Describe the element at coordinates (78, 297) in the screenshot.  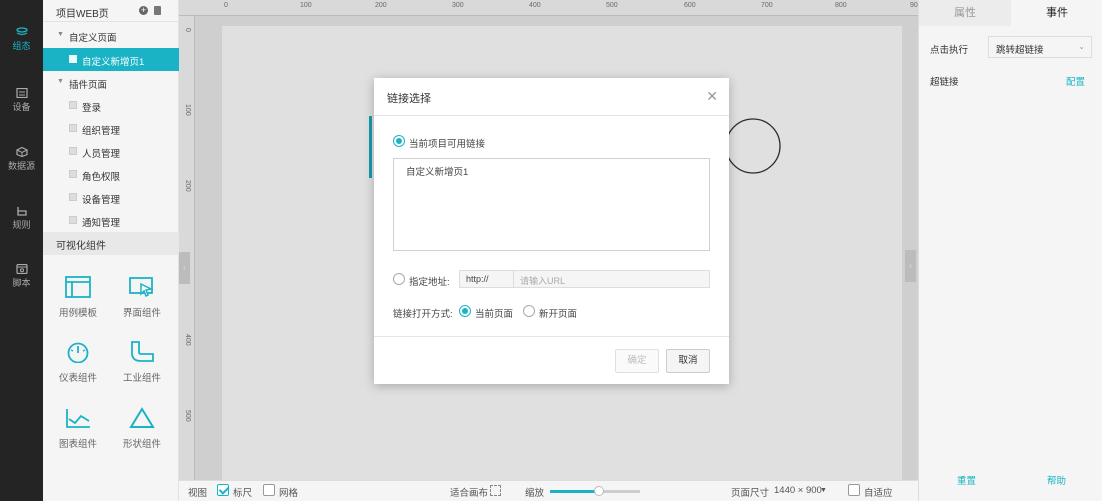
I see `component-template: 用例模板` at that location.